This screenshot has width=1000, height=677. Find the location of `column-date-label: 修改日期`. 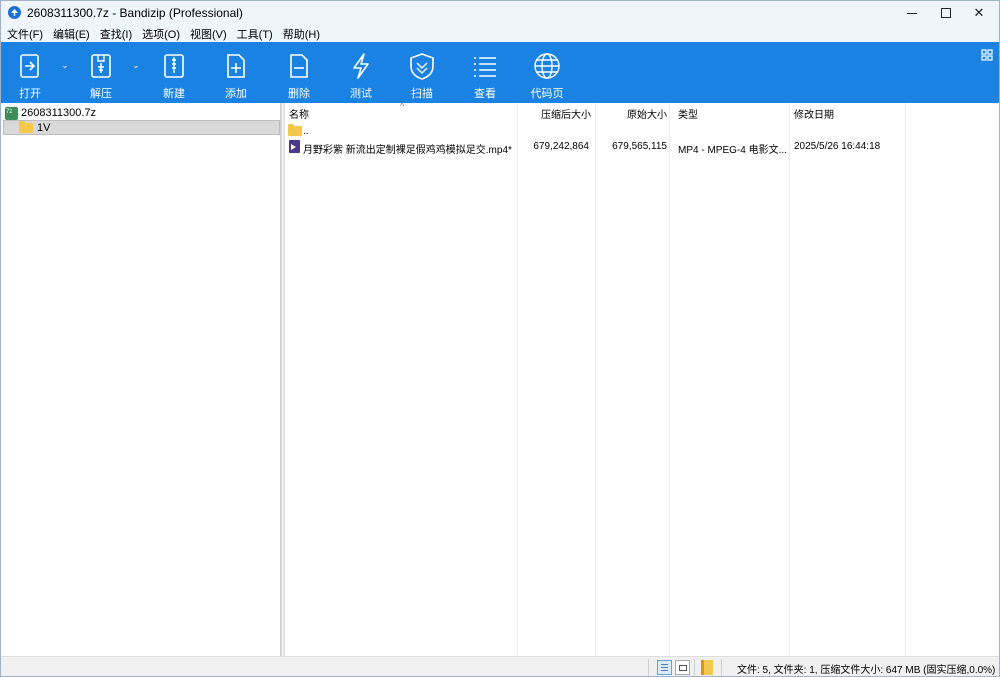

column-date-label: 修改日期 is located at coordinates (814, 115).